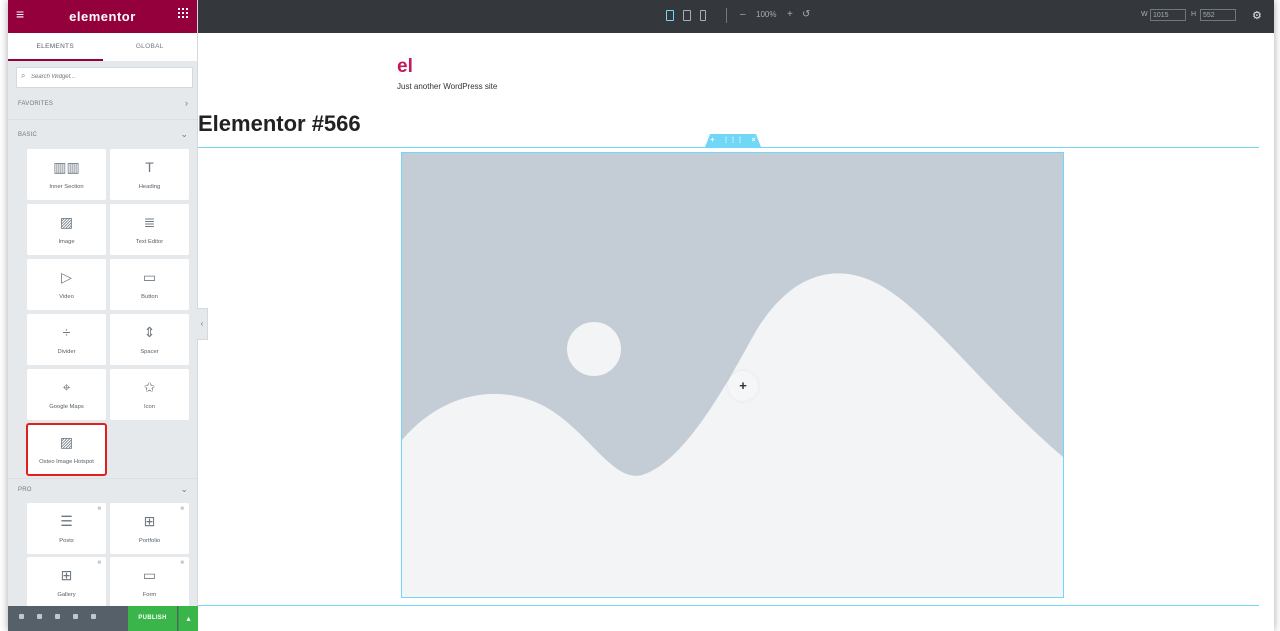 Image resolution: width=1280 pixels, height=631 pixels. I want to click on widget-image: ▨ Image, so click(66, 229).